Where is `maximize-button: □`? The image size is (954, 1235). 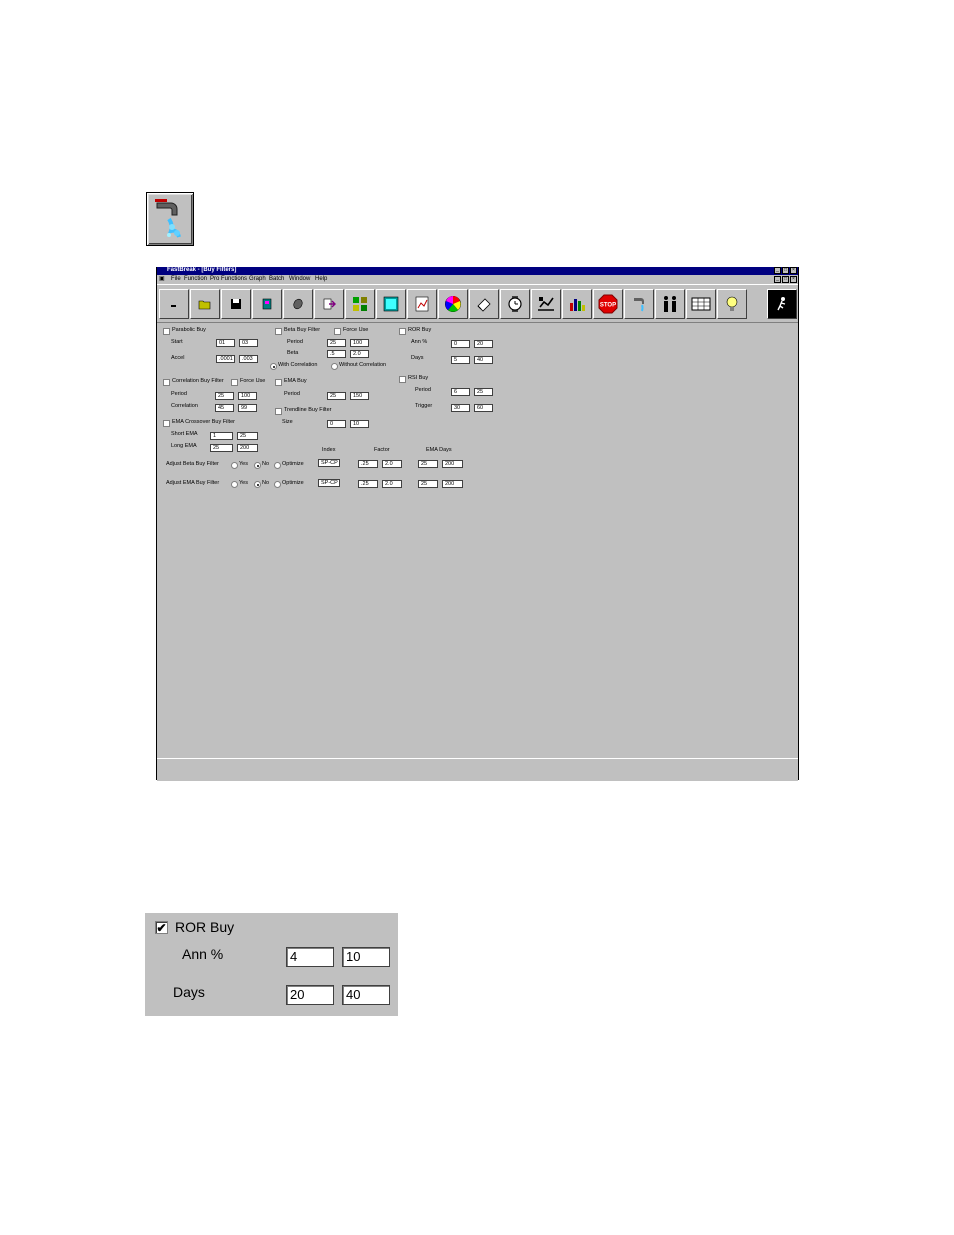
maximize-button: □ is located at coordinates (785, 270).